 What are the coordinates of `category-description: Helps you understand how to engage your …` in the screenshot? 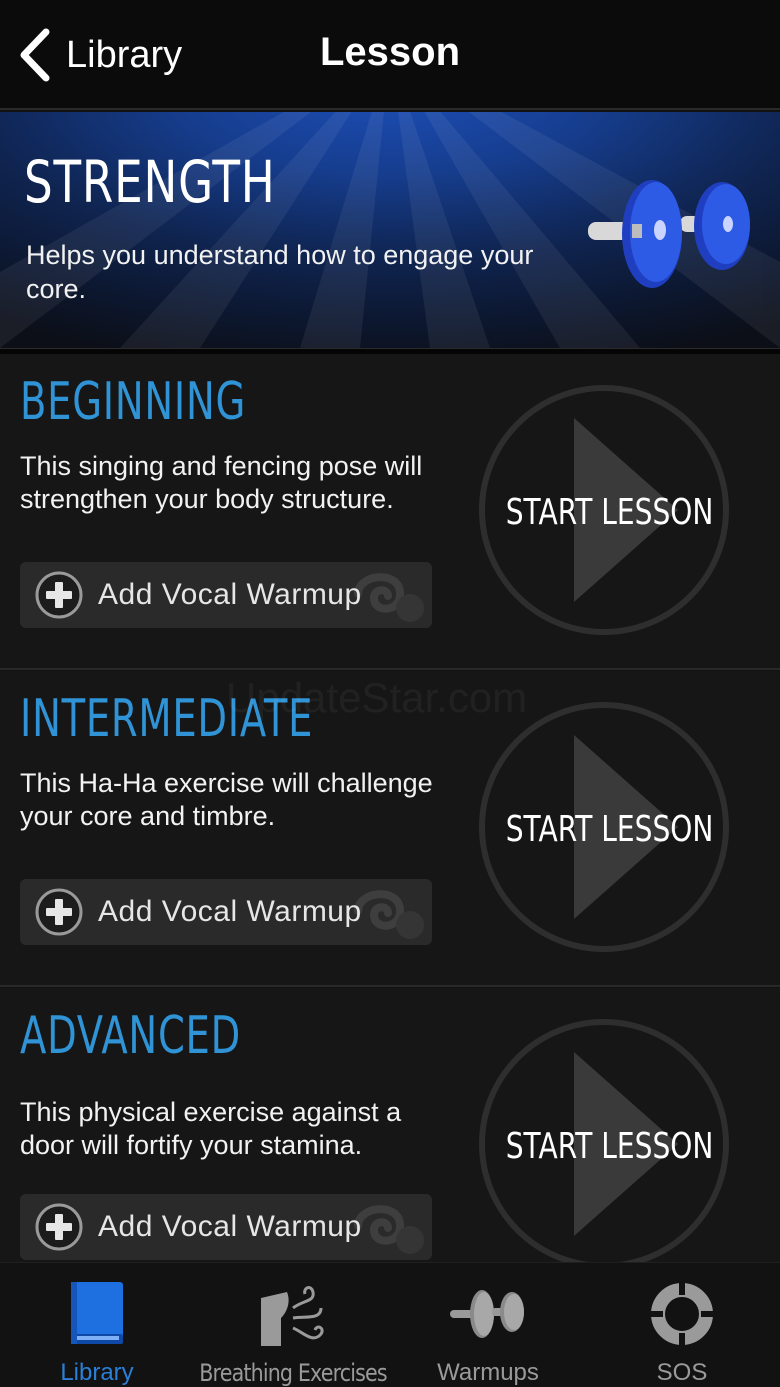 It's located at (280, 272).